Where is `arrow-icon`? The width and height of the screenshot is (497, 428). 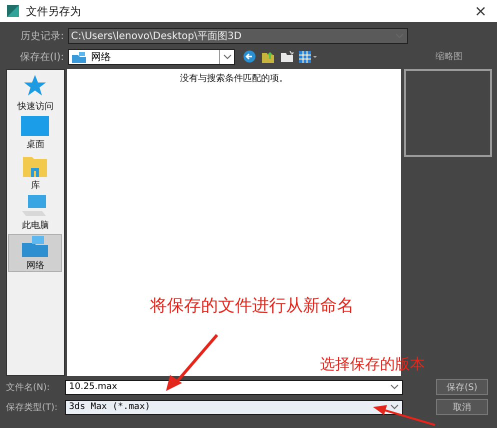 arrow-icon is located at coordinates (404, 414).